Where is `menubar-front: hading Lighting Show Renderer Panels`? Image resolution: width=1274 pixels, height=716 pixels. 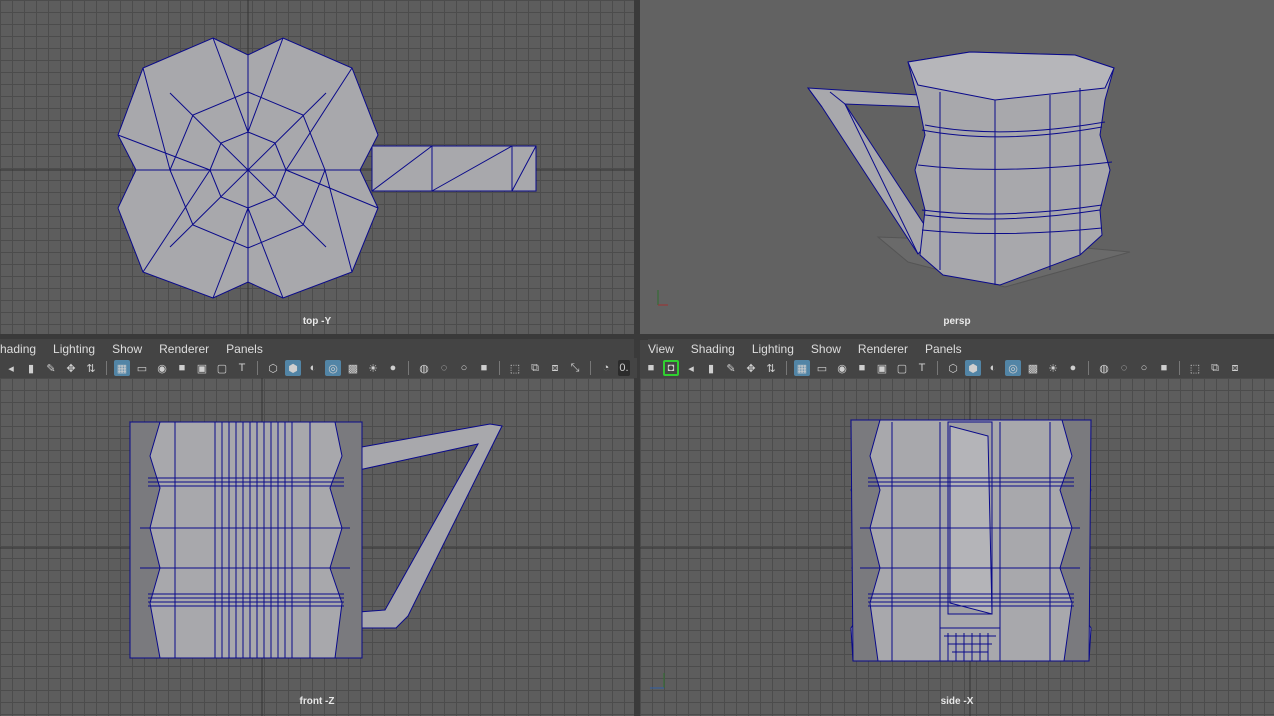
menubar-front: hading Lighting Show Renderer Panels is located at coordinates (317, 349).